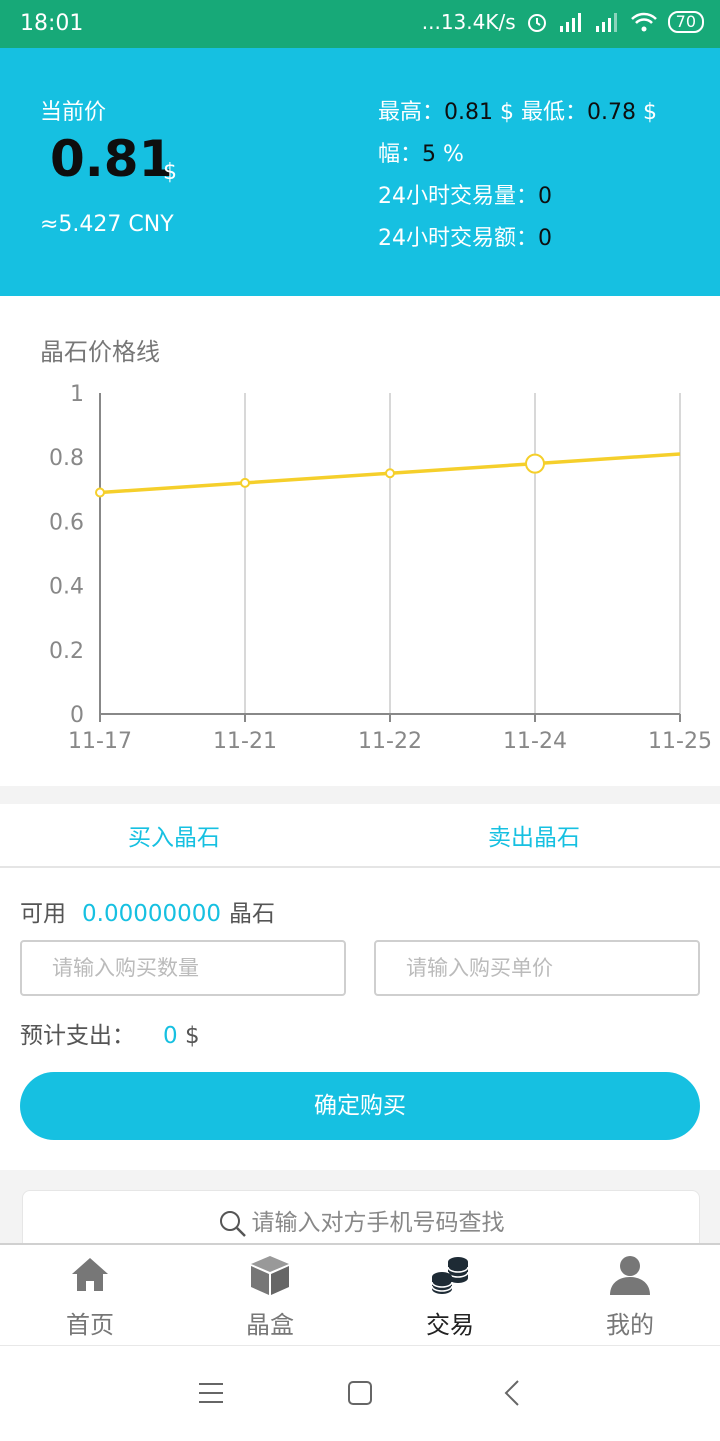  I want to click on current-price: 0.81, so click(112, 159).